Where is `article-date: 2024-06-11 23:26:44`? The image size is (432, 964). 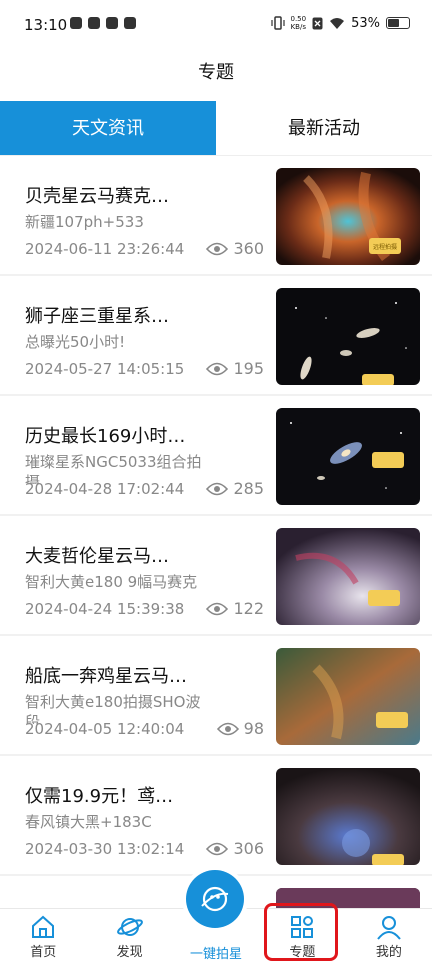 article-date: 2024-06-11 23:26:44 is located at coordinates (105, 249).